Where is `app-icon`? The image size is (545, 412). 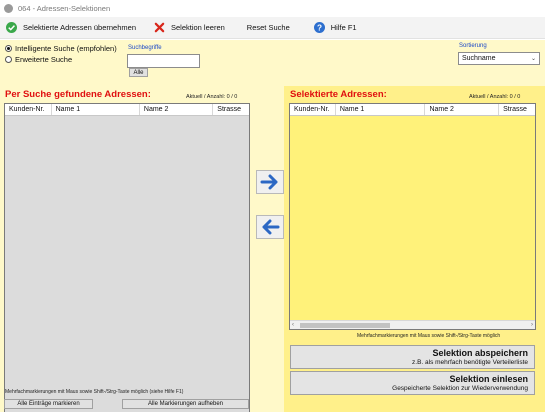
app-icon is located at coordinates (8, 8).